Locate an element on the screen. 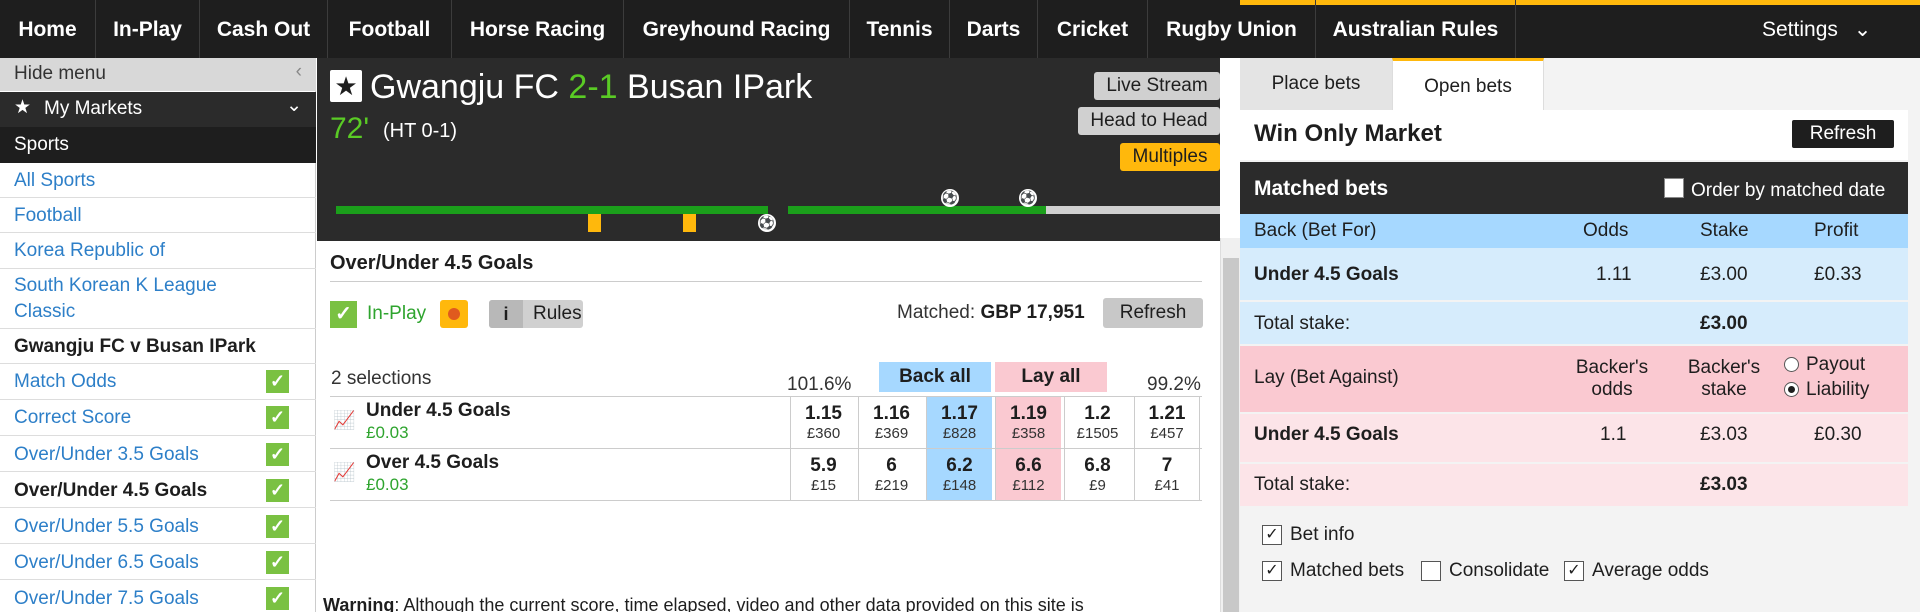 This screenshot has width=1920, height=612. center-scrollbar is located at coordinates (1230, 425).